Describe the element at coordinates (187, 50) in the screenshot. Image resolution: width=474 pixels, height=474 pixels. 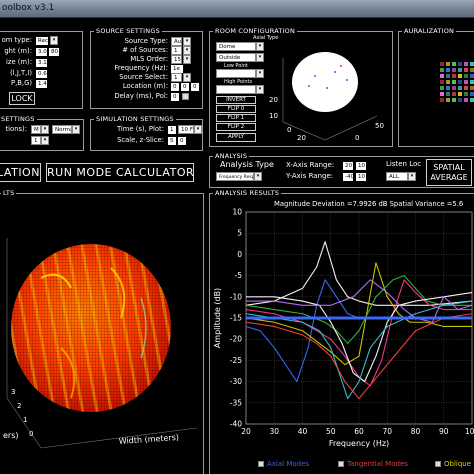
I see `num-sources-dropdown: ▾` at that location.